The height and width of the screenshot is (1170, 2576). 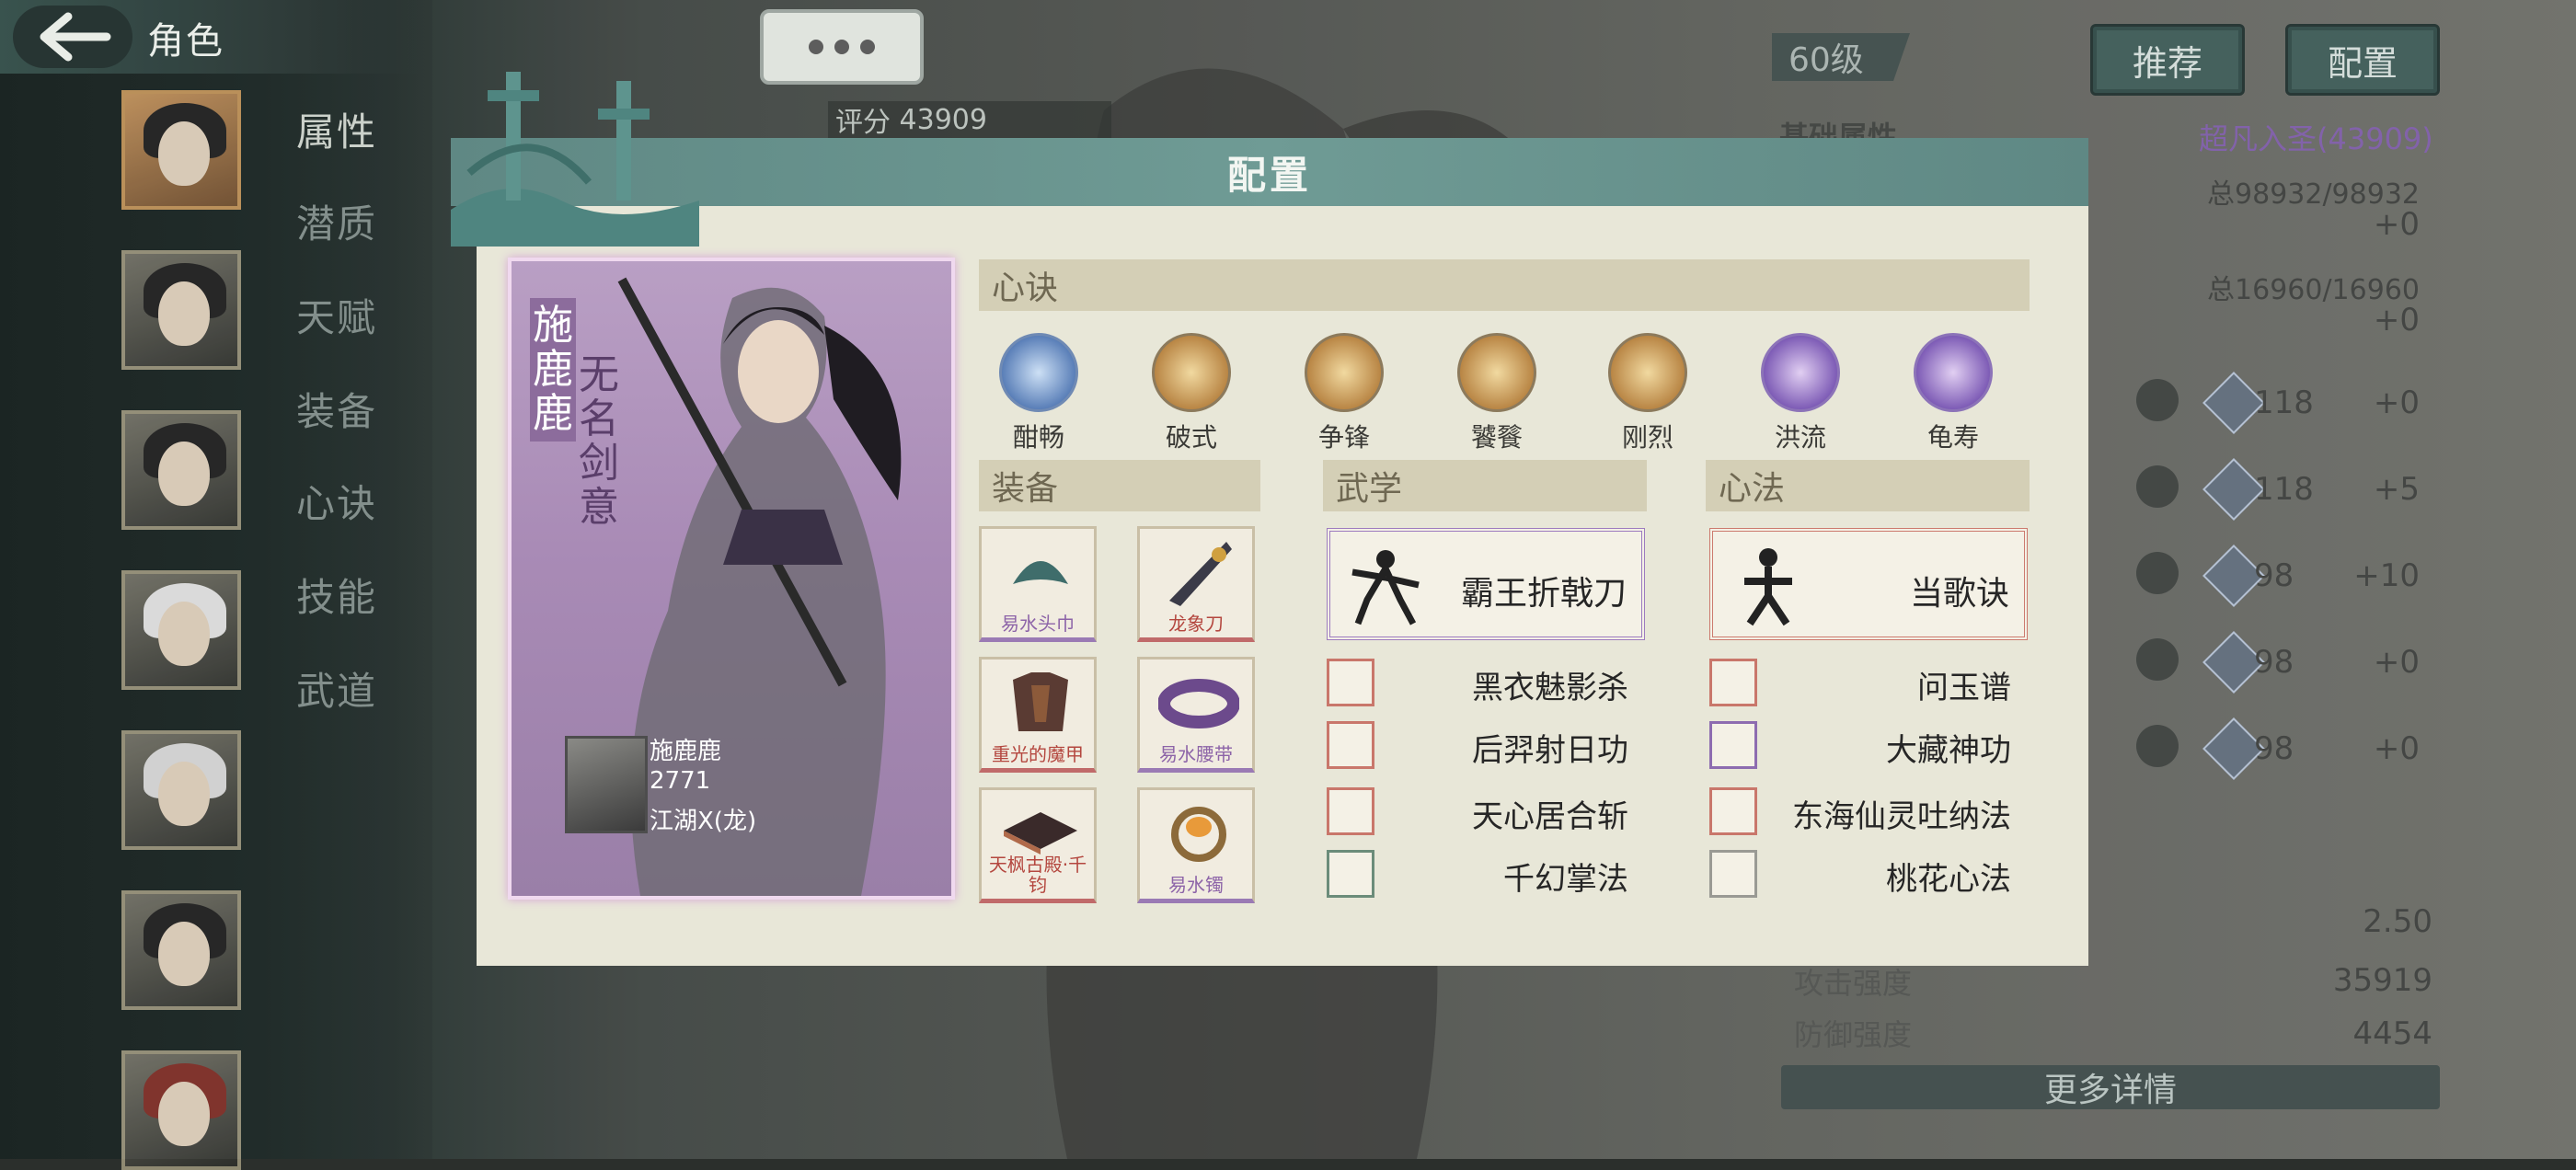 What do you see at coordinates (575, 159) in the screenshot?
I see `sword-ornament-icon` at bounding box center [575, 159].